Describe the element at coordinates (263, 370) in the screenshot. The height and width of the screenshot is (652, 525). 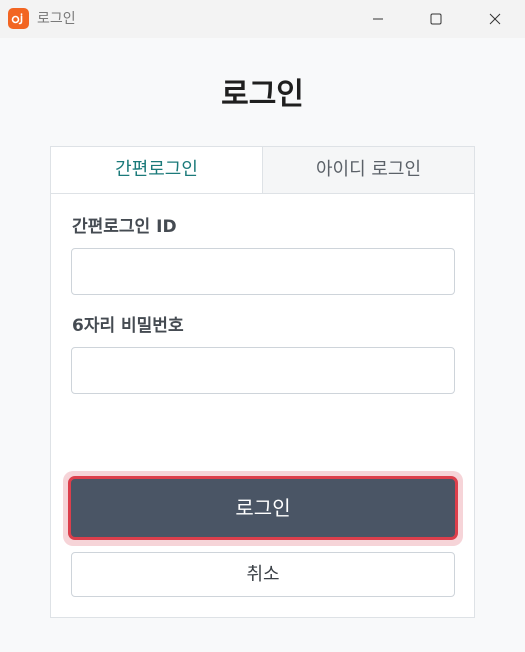
I see `six-digit-password-input` at that location.